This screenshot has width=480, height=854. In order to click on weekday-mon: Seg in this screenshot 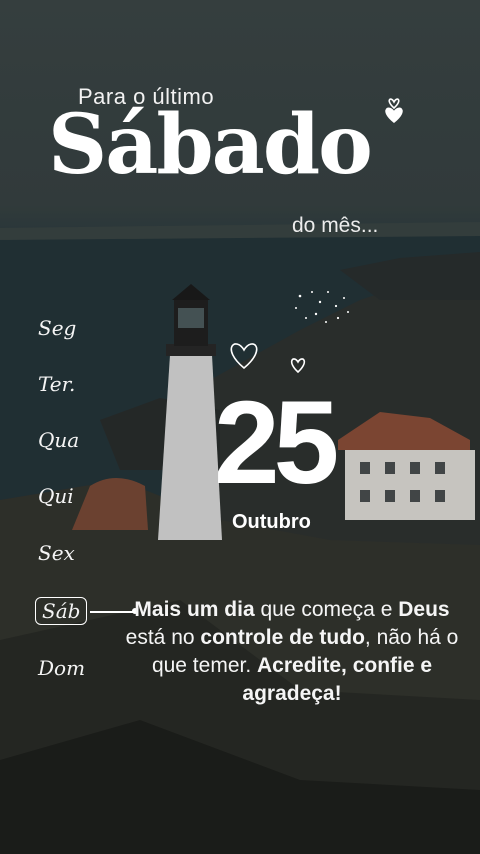, I will do `click(57, 328)`.